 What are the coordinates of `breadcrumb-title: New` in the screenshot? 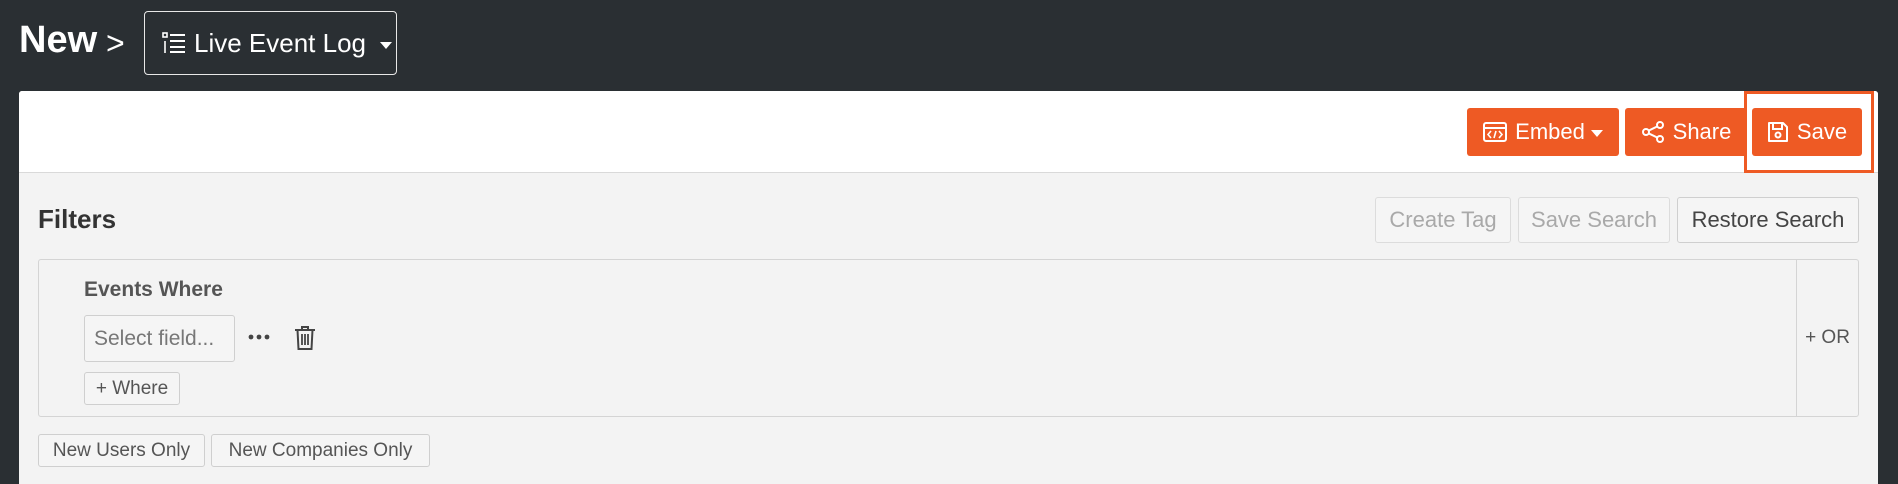 It's located at (58, 40).